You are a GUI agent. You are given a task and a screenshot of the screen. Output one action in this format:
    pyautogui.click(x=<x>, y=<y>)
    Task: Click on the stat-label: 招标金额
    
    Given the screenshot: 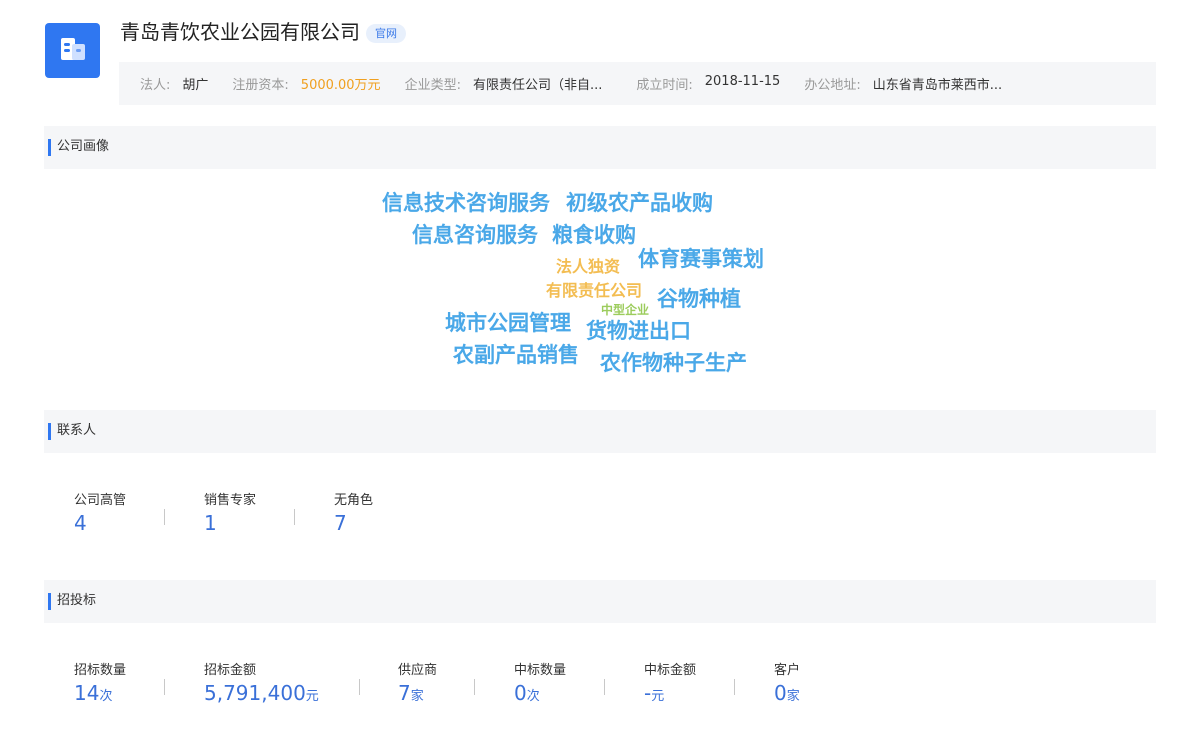 What is the action you would take?
    pyautogui.click(x=230, y=670)
    